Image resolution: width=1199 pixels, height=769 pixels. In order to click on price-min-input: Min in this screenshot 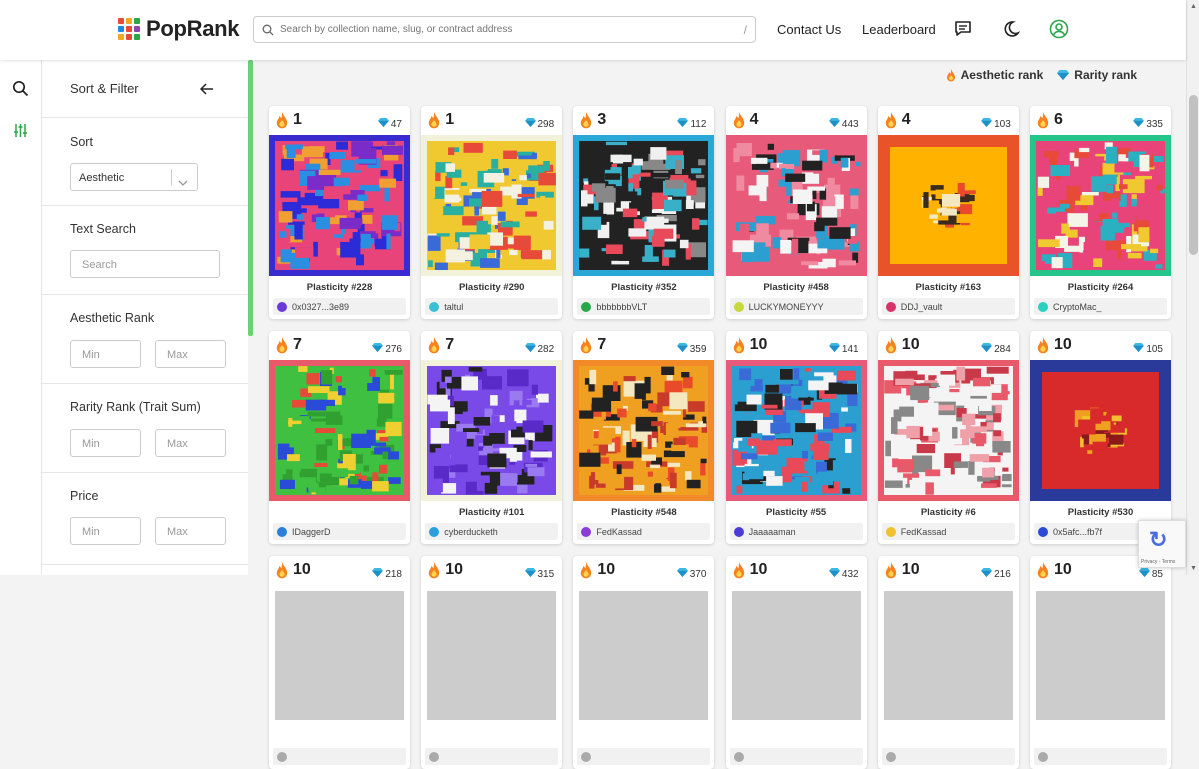, I will do `click(105, 531)`.